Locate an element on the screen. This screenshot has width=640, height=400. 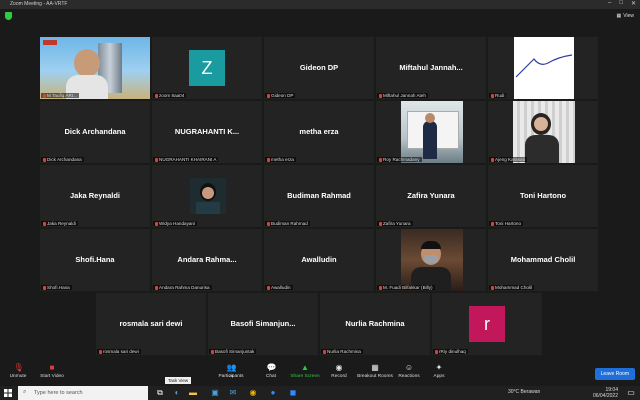
task-view-icon: ⧉ is located at coordinates (160, 393).